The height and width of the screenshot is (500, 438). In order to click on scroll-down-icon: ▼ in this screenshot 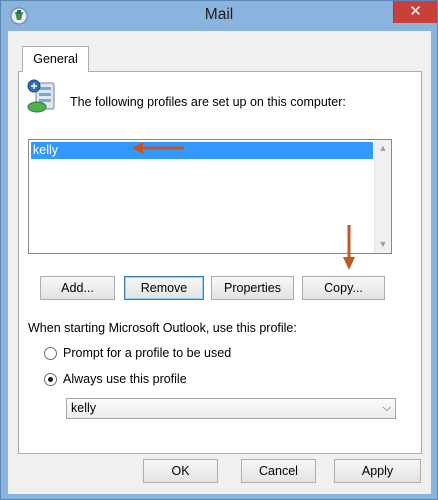, I will do `click(383, 244)`.